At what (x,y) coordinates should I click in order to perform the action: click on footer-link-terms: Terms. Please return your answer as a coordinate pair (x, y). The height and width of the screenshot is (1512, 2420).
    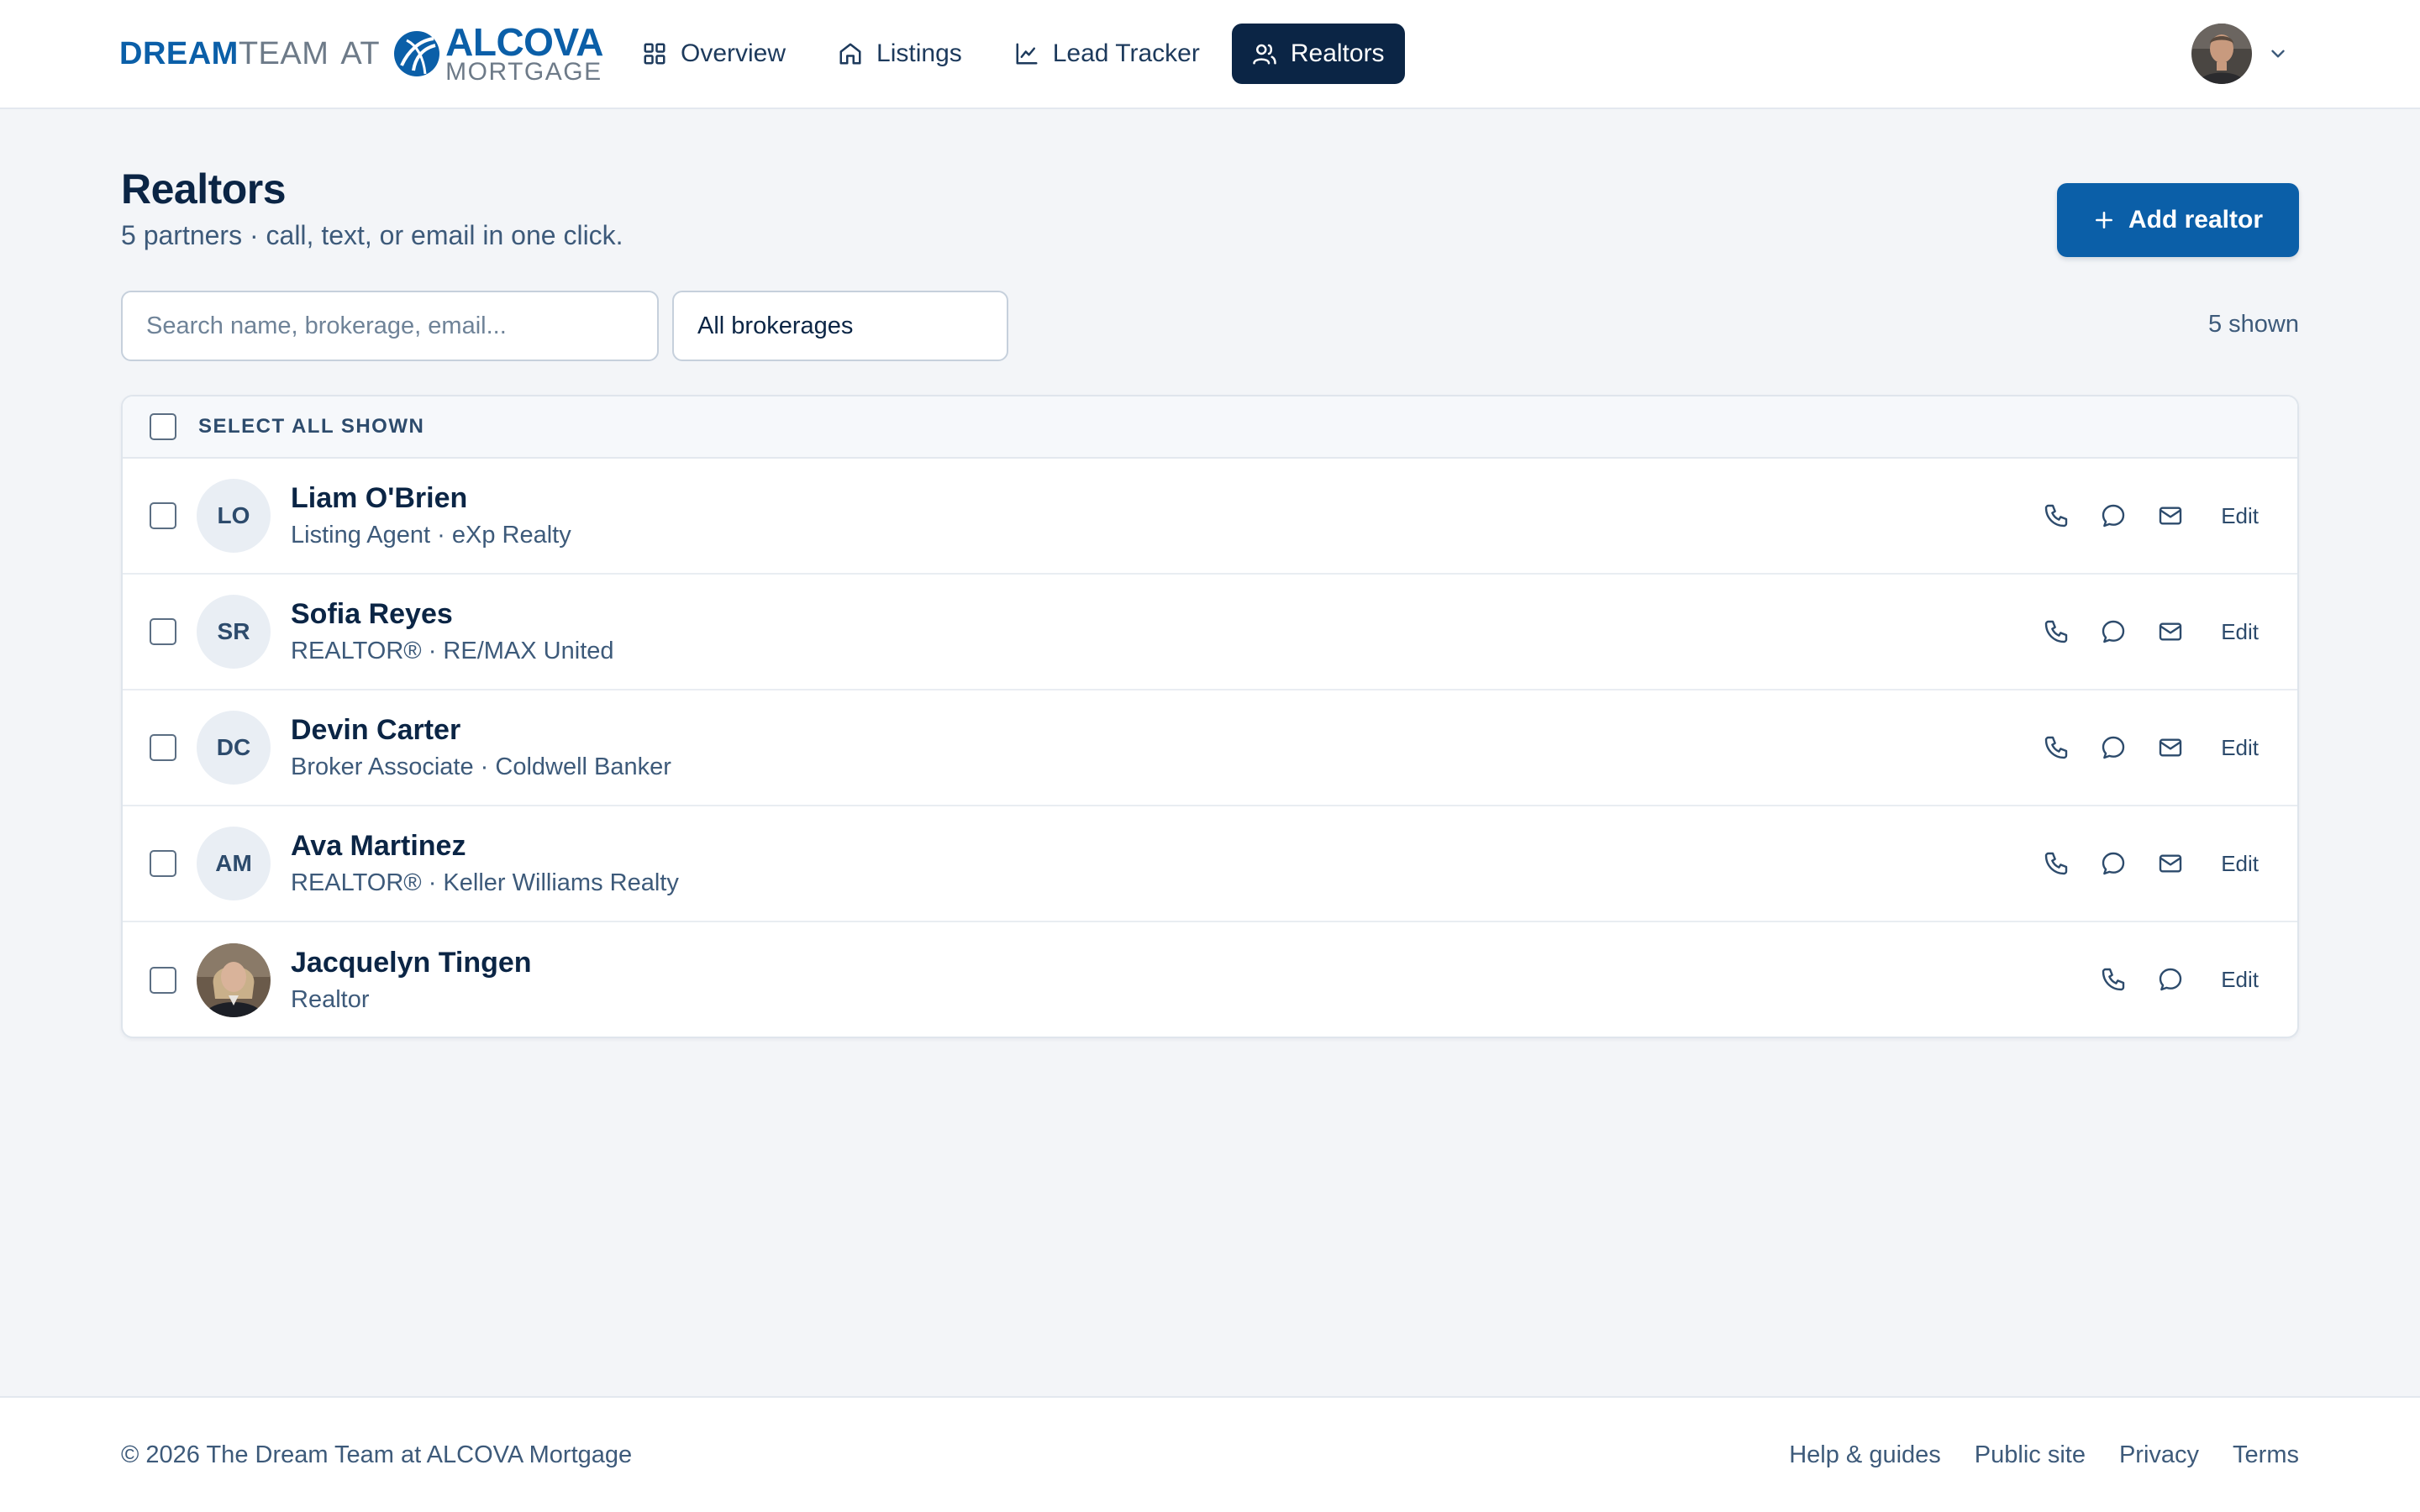
    Looking at the image, I should click on (2266, 1455).